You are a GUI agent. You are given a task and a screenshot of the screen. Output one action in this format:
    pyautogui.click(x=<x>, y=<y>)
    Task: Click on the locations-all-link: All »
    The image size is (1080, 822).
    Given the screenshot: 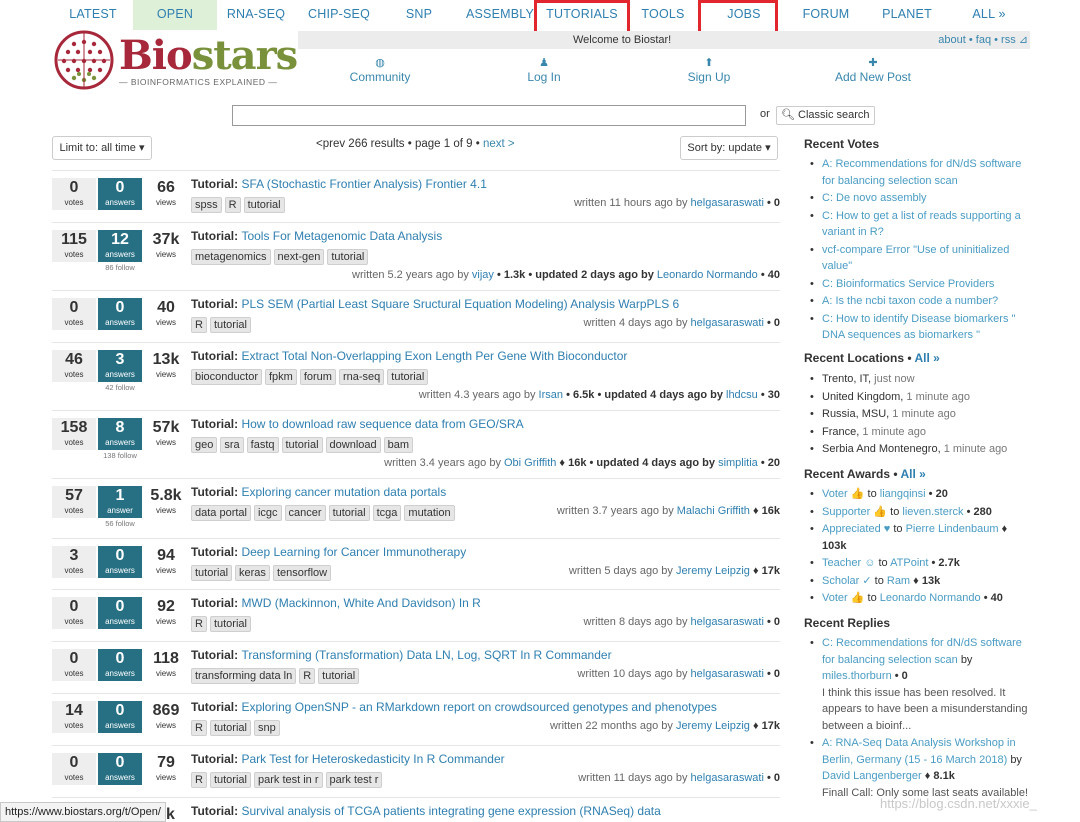 What is the action you would take?
    pyautogui.click(x=926, y=358)
    